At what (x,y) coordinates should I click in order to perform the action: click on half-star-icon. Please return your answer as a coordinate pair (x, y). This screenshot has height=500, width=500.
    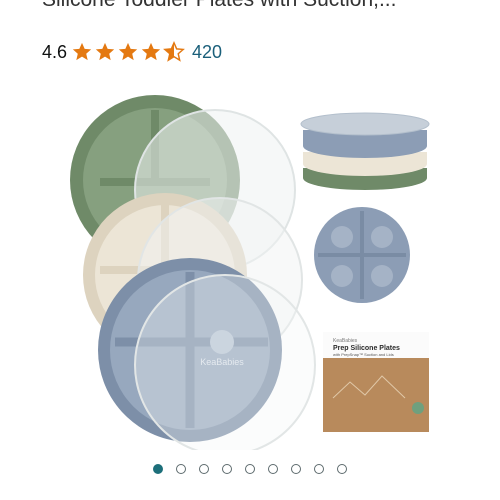
    Looking at the image, I should click on (174, 51).